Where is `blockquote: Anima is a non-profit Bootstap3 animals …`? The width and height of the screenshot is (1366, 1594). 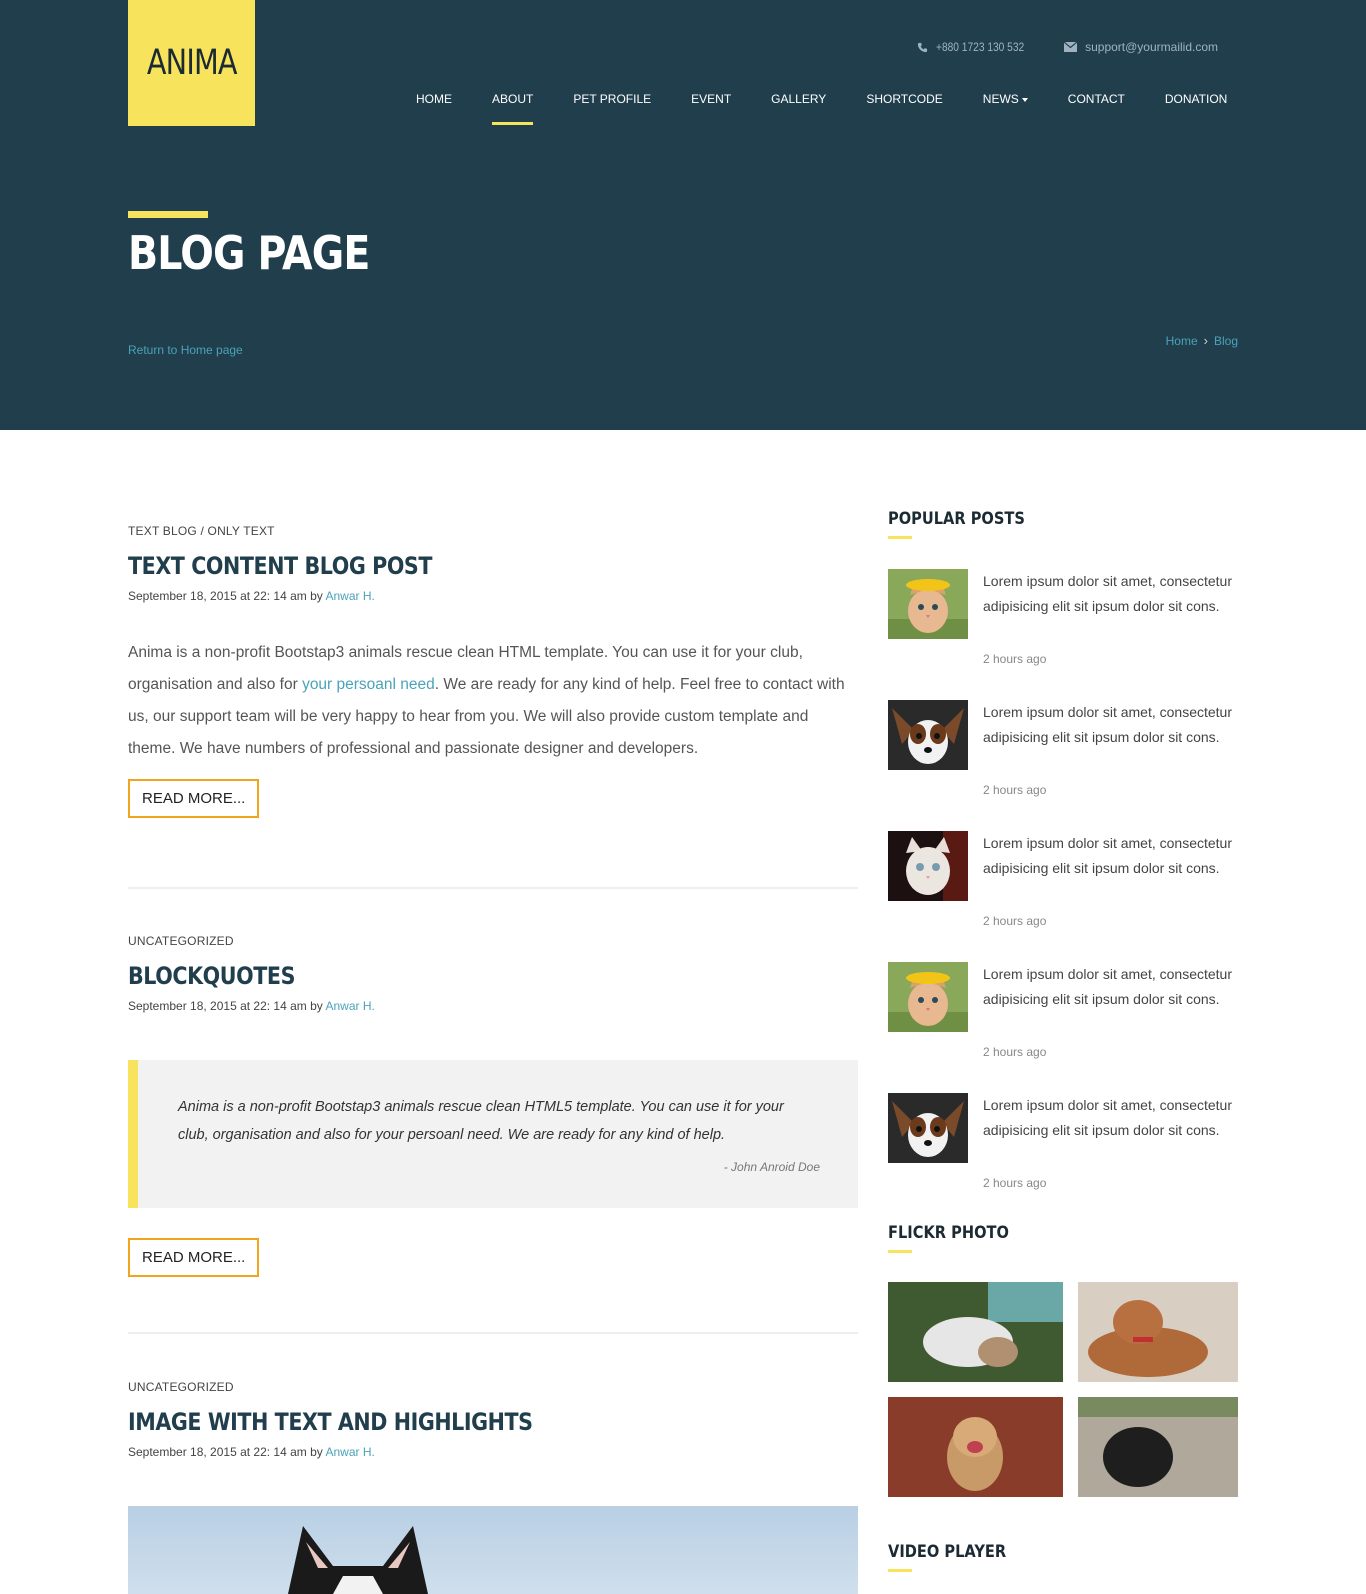 blockquote: Anima is a non-profit Bootstap3 animals … is located at coordinates (493, 1134).